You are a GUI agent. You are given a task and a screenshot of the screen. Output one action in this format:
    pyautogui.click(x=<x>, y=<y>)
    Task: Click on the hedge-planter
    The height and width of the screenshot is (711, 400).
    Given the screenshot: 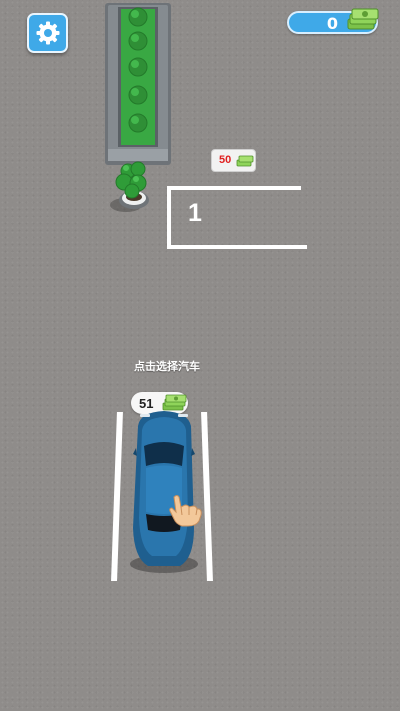 What is the action you would take?
    pyautogui.click(x=138, y=84)
    